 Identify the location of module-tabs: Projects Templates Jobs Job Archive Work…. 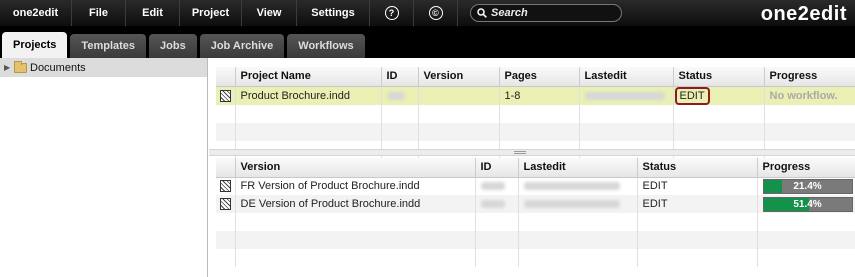
(427, 42).